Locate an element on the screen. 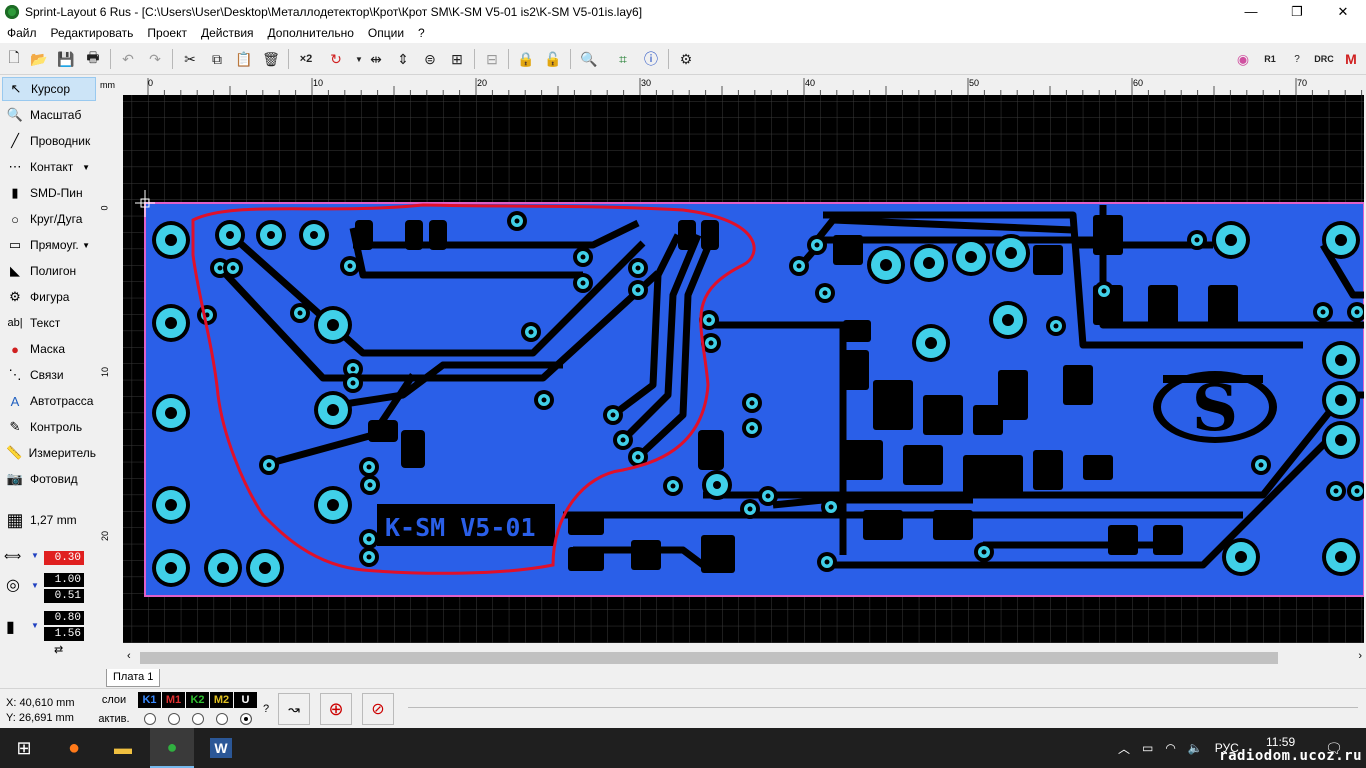  ungroup-icon: ⊟ is located at coordinates (492, 59).